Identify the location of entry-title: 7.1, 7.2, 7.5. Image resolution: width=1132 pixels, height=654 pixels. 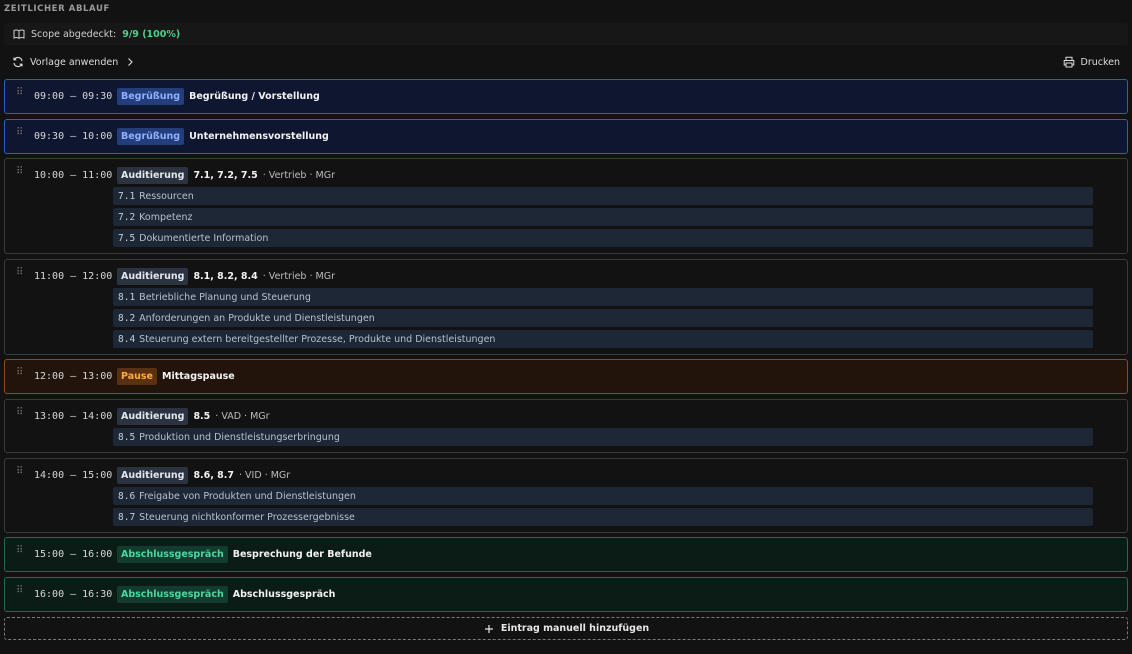
(225, 175).